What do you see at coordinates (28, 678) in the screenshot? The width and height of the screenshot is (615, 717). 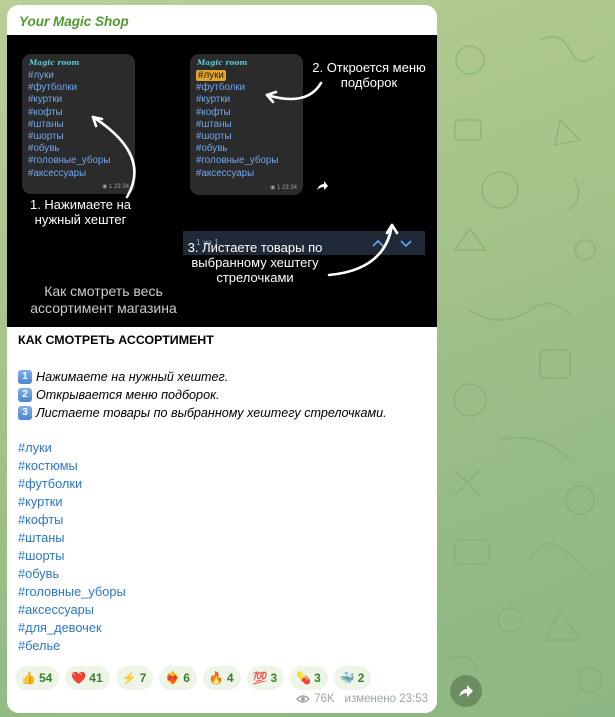 I see `reaction-emoji: 👍` at bounding box center [28, 678].